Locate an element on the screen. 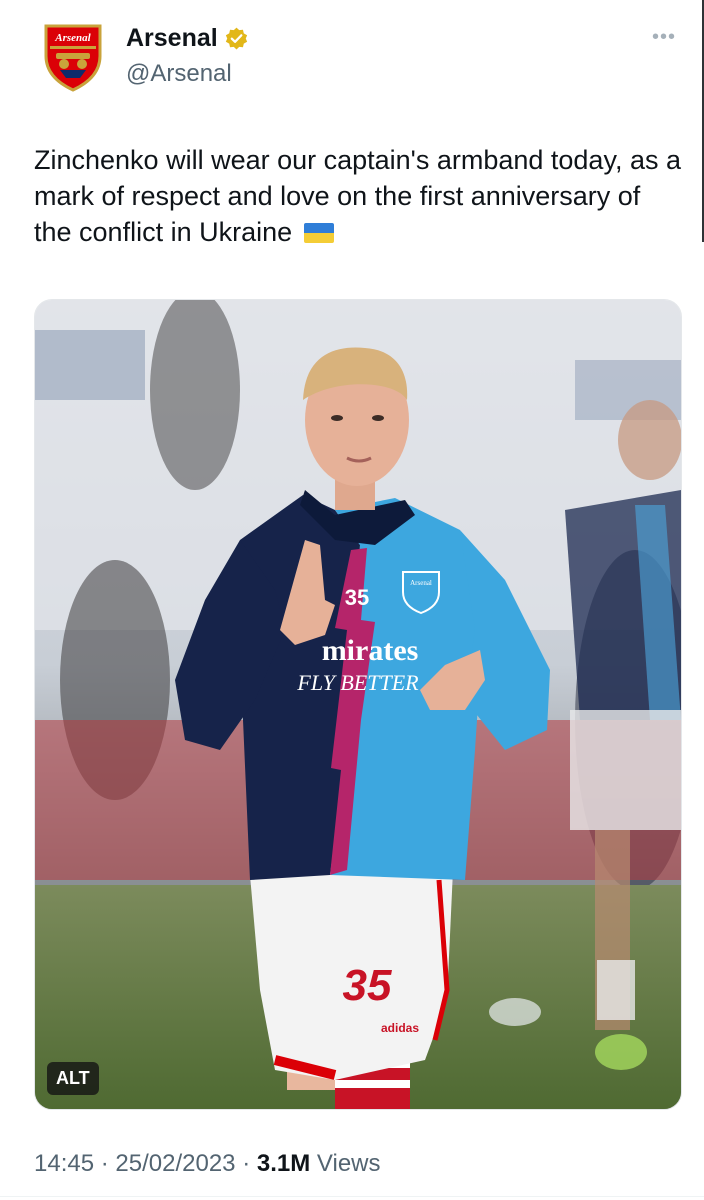  display-name: Arsenal is located at coordinates (172, 38).